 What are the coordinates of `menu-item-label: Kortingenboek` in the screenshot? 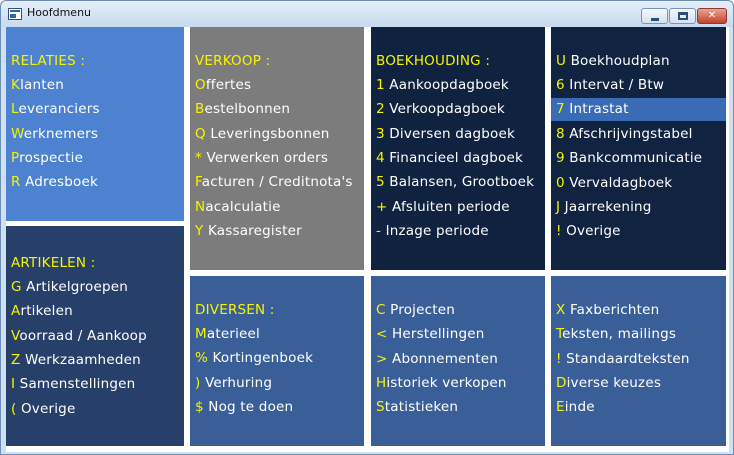 It's located at (261, 358).